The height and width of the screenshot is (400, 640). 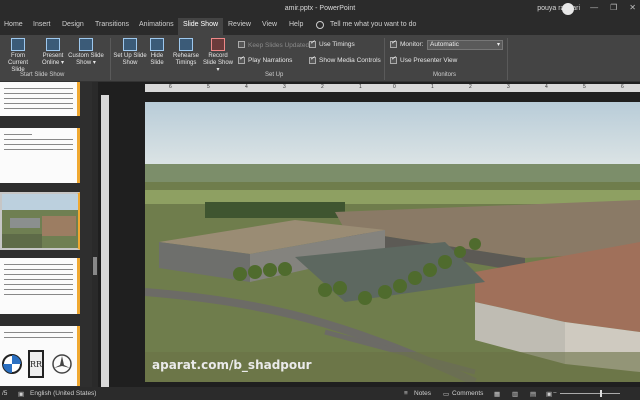 I want to click on rehearse-timings-button: Rehearse Timings, so click(x=186, y=52).